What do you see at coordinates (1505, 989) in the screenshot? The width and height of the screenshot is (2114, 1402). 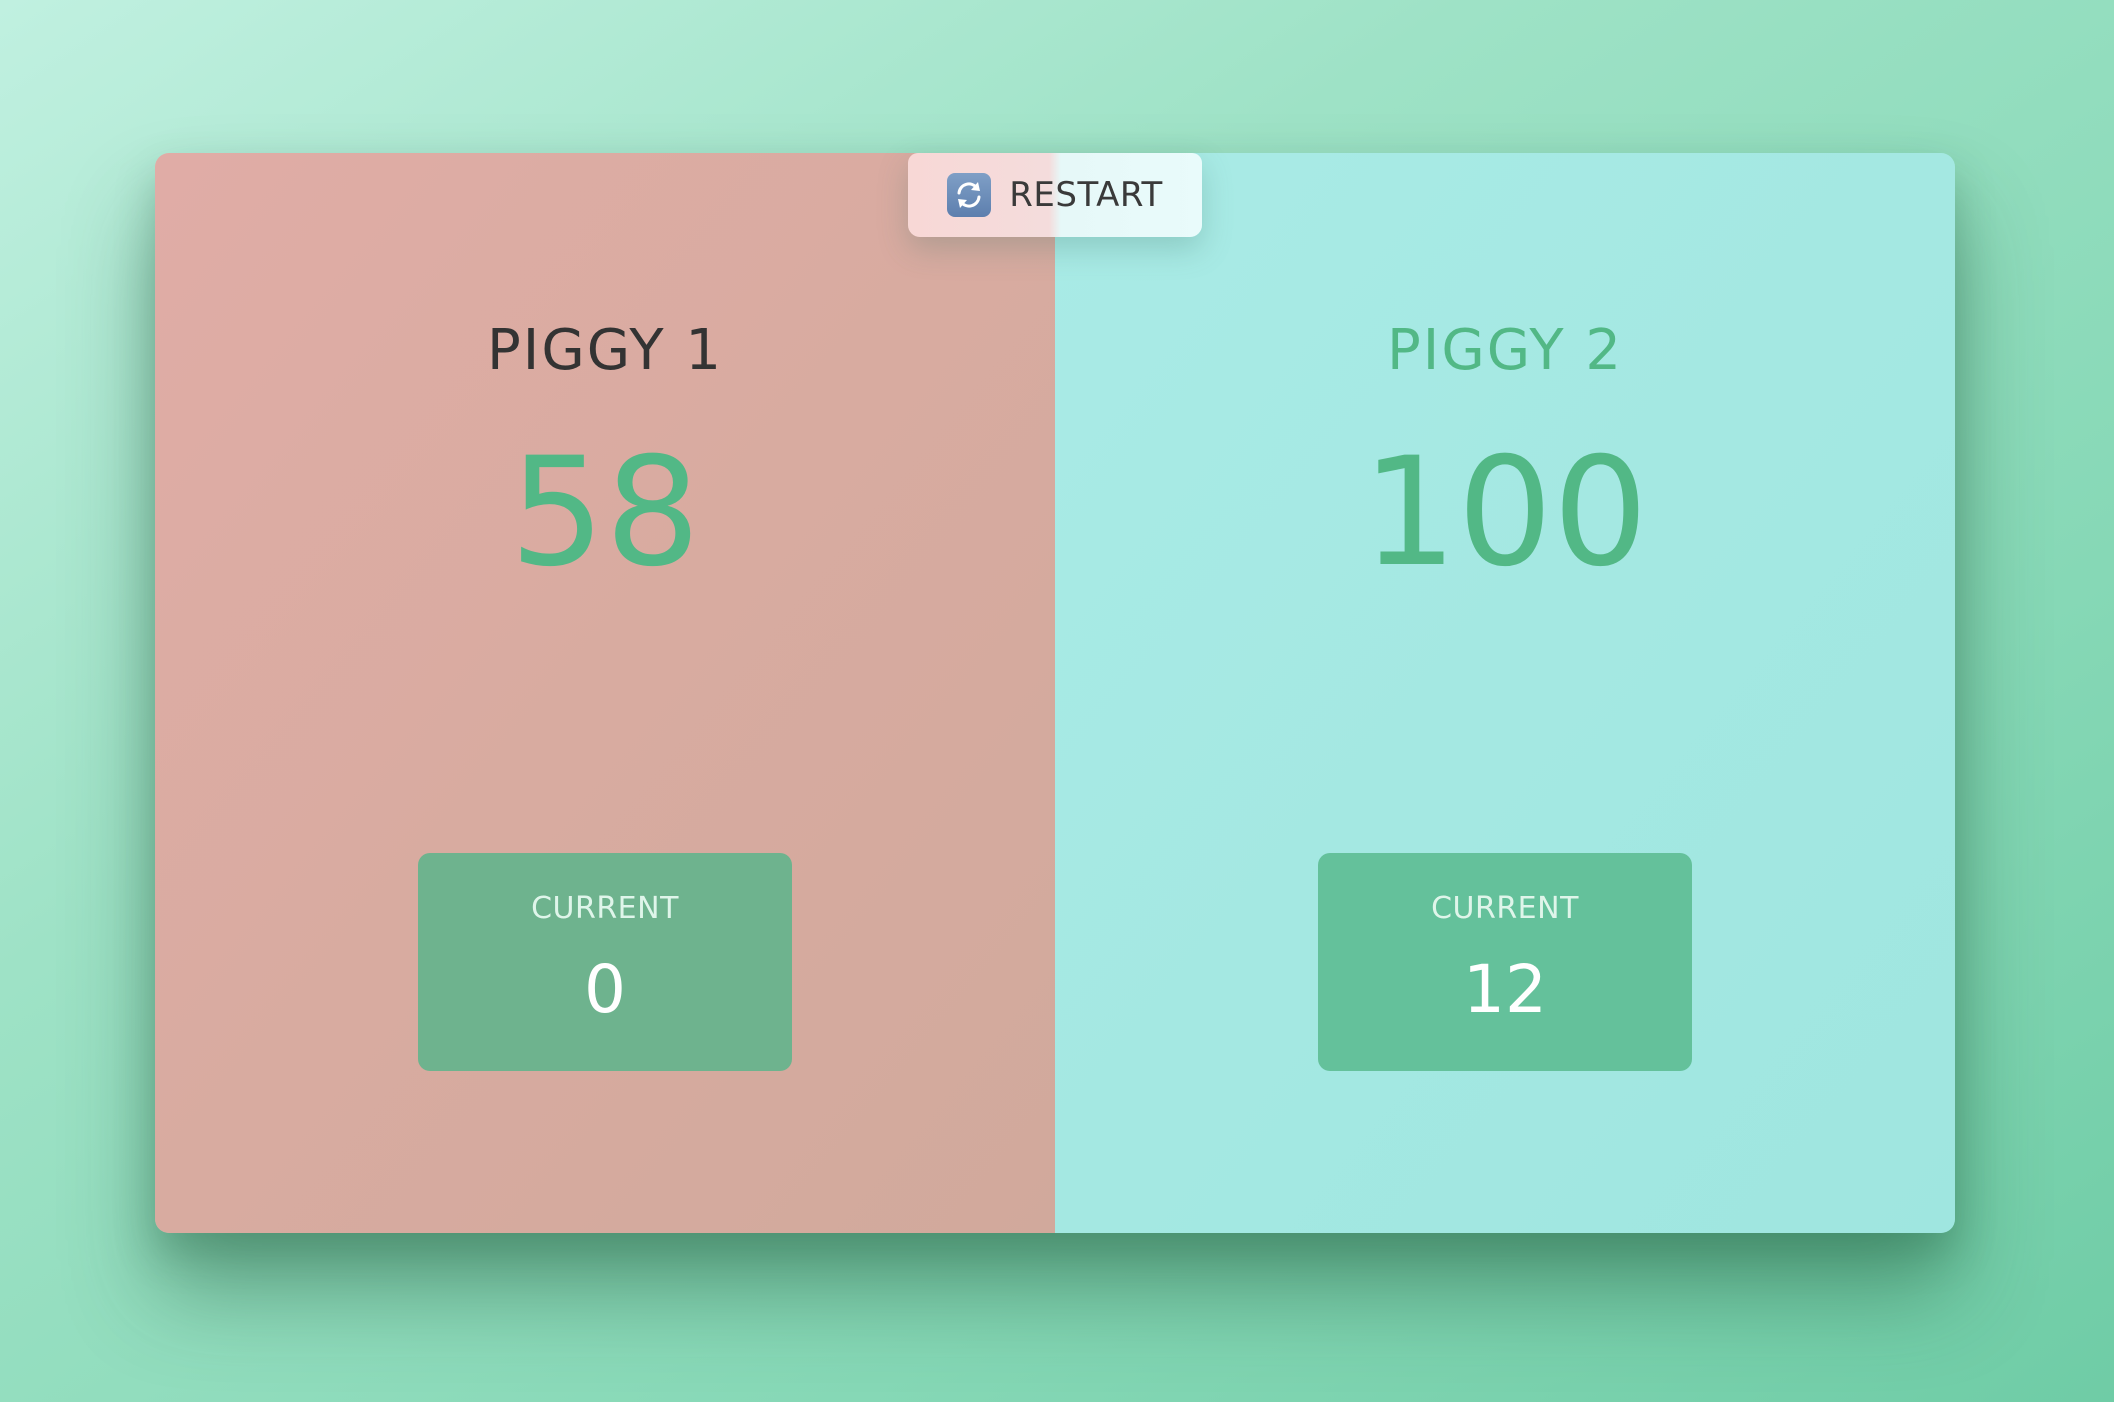 I see `player-2-current-score: 12` at bounding box center [1505, 989].